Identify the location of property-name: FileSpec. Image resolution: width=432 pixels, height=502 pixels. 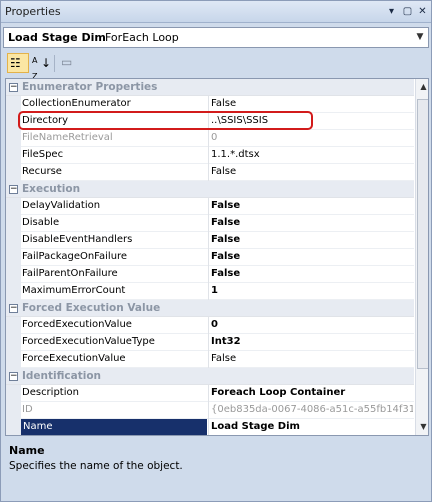
(43, 154).